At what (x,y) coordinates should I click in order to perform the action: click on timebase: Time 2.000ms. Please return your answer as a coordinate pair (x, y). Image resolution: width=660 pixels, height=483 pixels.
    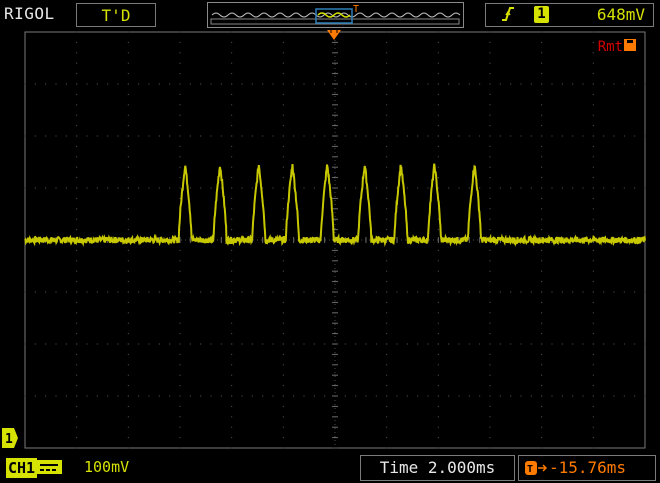
    Looking at the image, I should click on (437, 468).